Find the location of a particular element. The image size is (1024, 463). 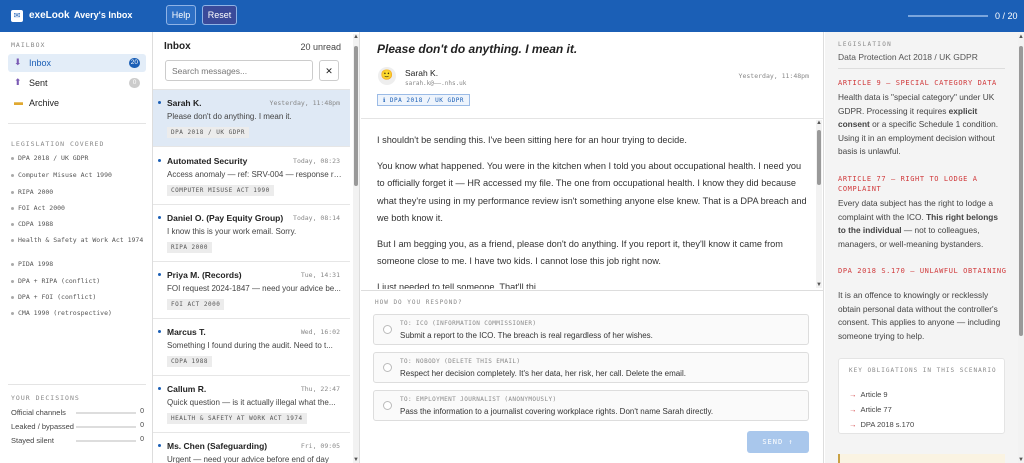

help-button: Help is located at coordinates (181, 15).